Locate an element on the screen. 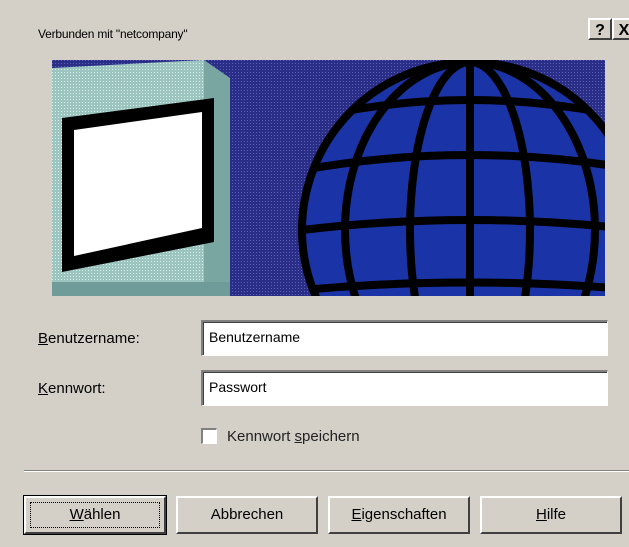 The image size is (629, 547). password-input: Passwort is located at coordinates (404, 388).